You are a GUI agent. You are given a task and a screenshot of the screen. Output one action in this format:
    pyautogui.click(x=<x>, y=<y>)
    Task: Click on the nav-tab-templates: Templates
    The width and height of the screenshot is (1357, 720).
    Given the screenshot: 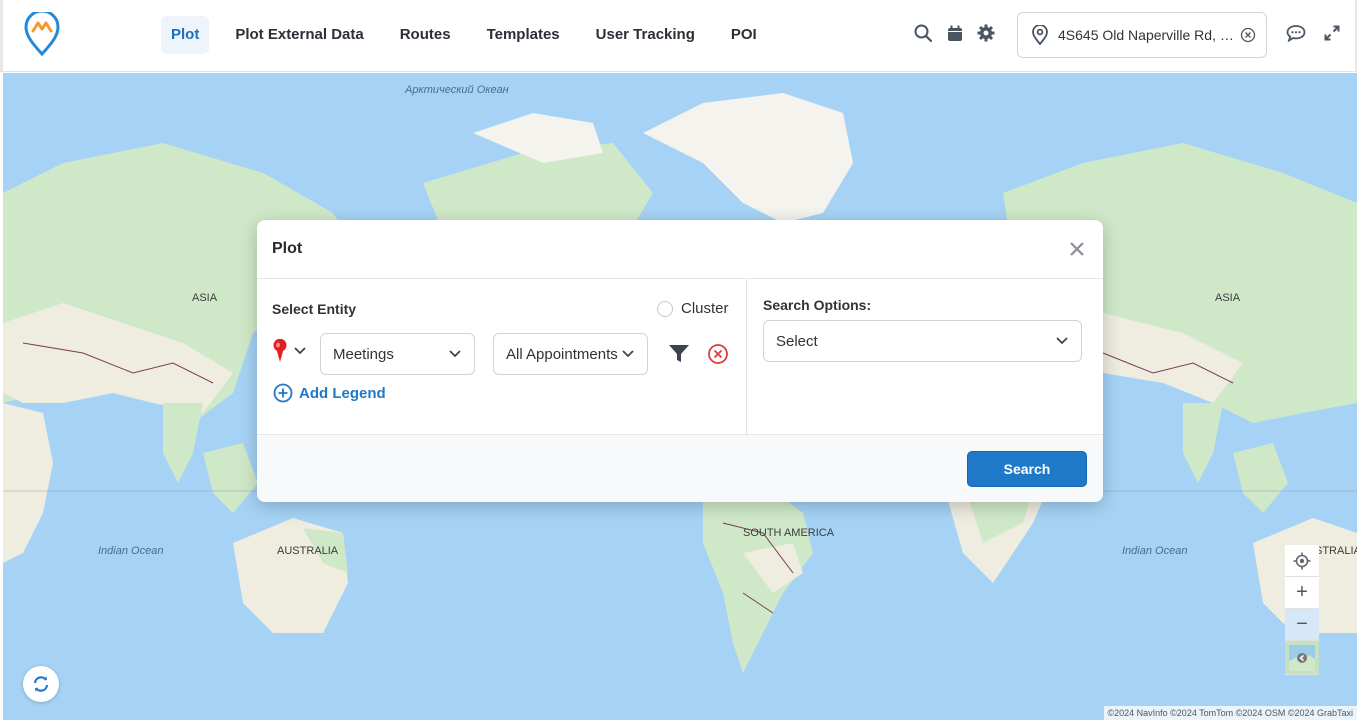 What is the action you would take?
    pyautogui.click(x=523, y=35)
    